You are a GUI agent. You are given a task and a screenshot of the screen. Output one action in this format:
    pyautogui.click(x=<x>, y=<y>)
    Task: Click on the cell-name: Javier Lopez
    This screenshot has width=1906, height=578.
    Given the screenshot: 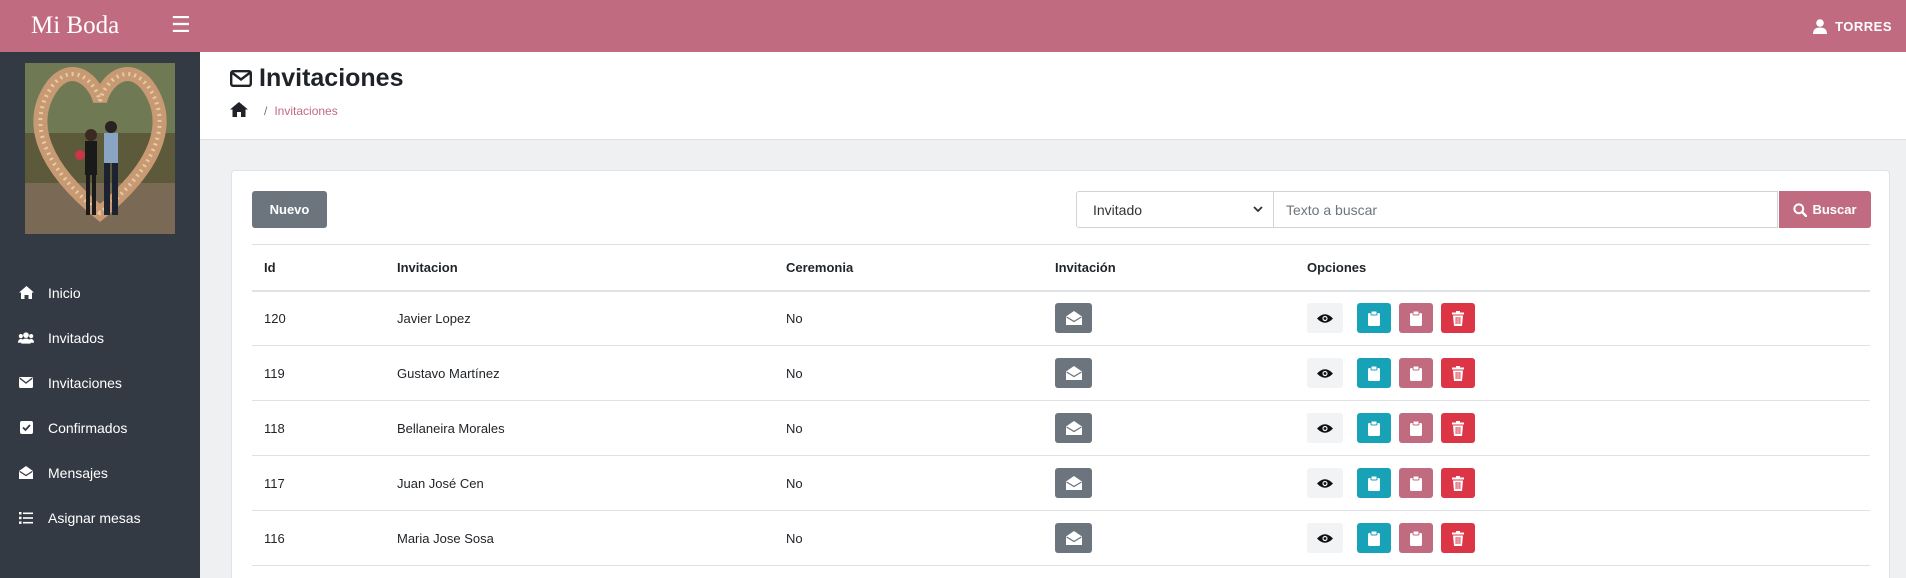 What is the action you would take?
    pyautogui.click(x=579, y=318)
    